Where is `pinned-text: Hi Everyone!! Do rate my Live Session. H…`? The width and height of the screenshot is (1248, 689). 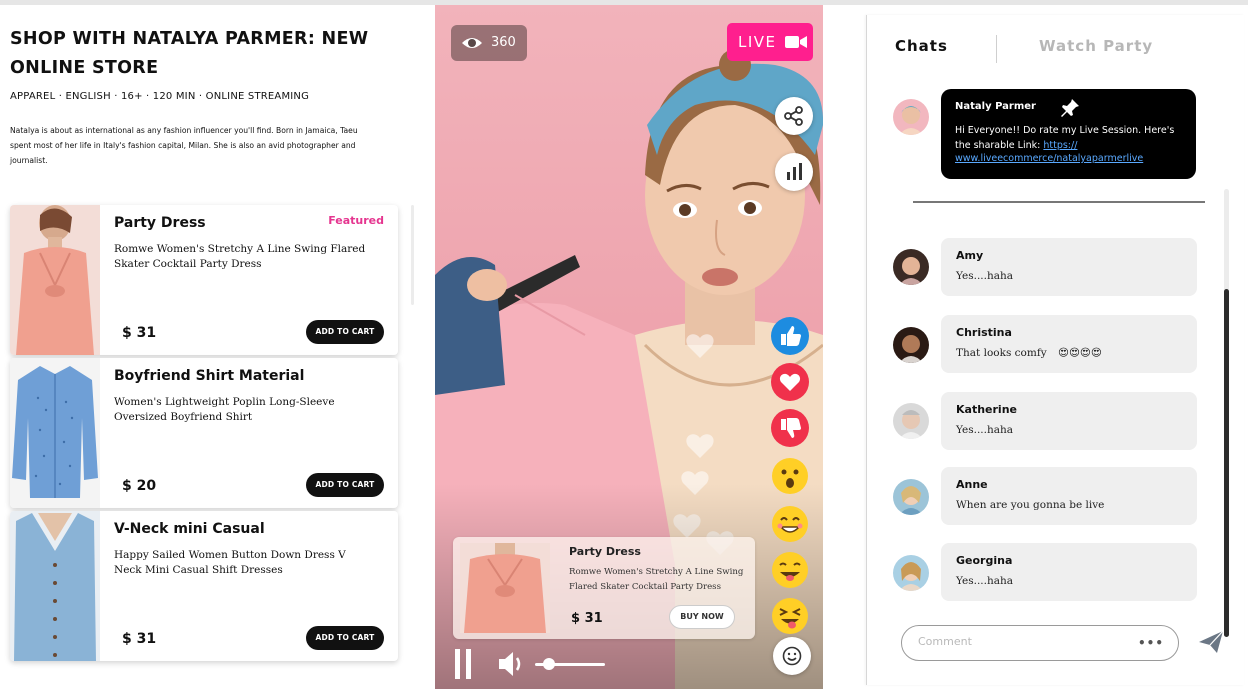
pinned-text: Hi Everyone!! Do rate my Live Session. H… is located at coordinates (1070, 138).